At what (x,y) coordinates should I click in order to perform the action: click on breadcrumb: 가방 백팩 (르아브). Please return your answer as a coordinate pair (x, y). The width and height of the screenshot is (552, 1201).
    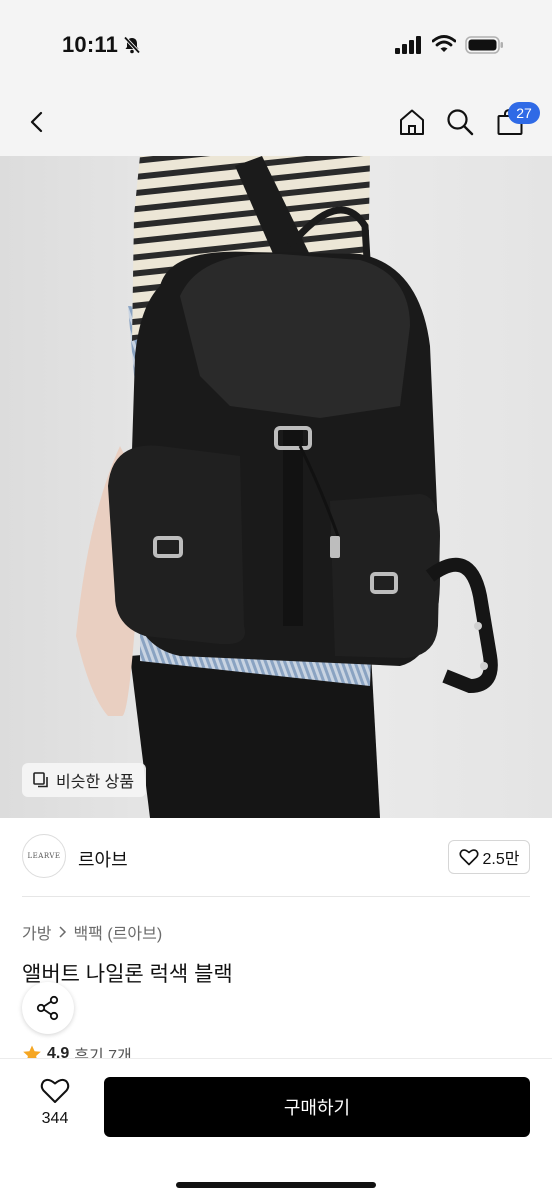
    Looking at the image, I should click on (92, 932).